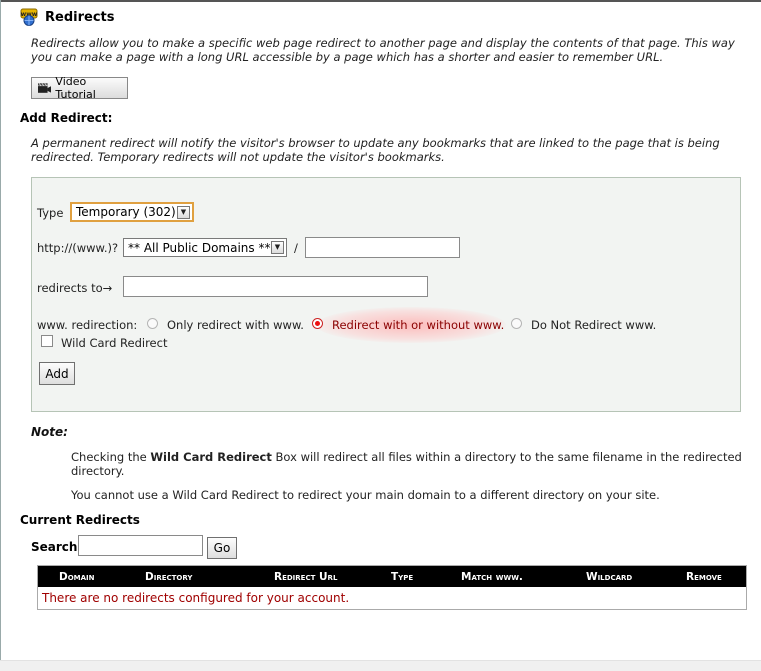 Image resolution: width=761 pixels, height=671 pixels. I want to click on redirects-to-label: redirects to→, so click(75, 288).